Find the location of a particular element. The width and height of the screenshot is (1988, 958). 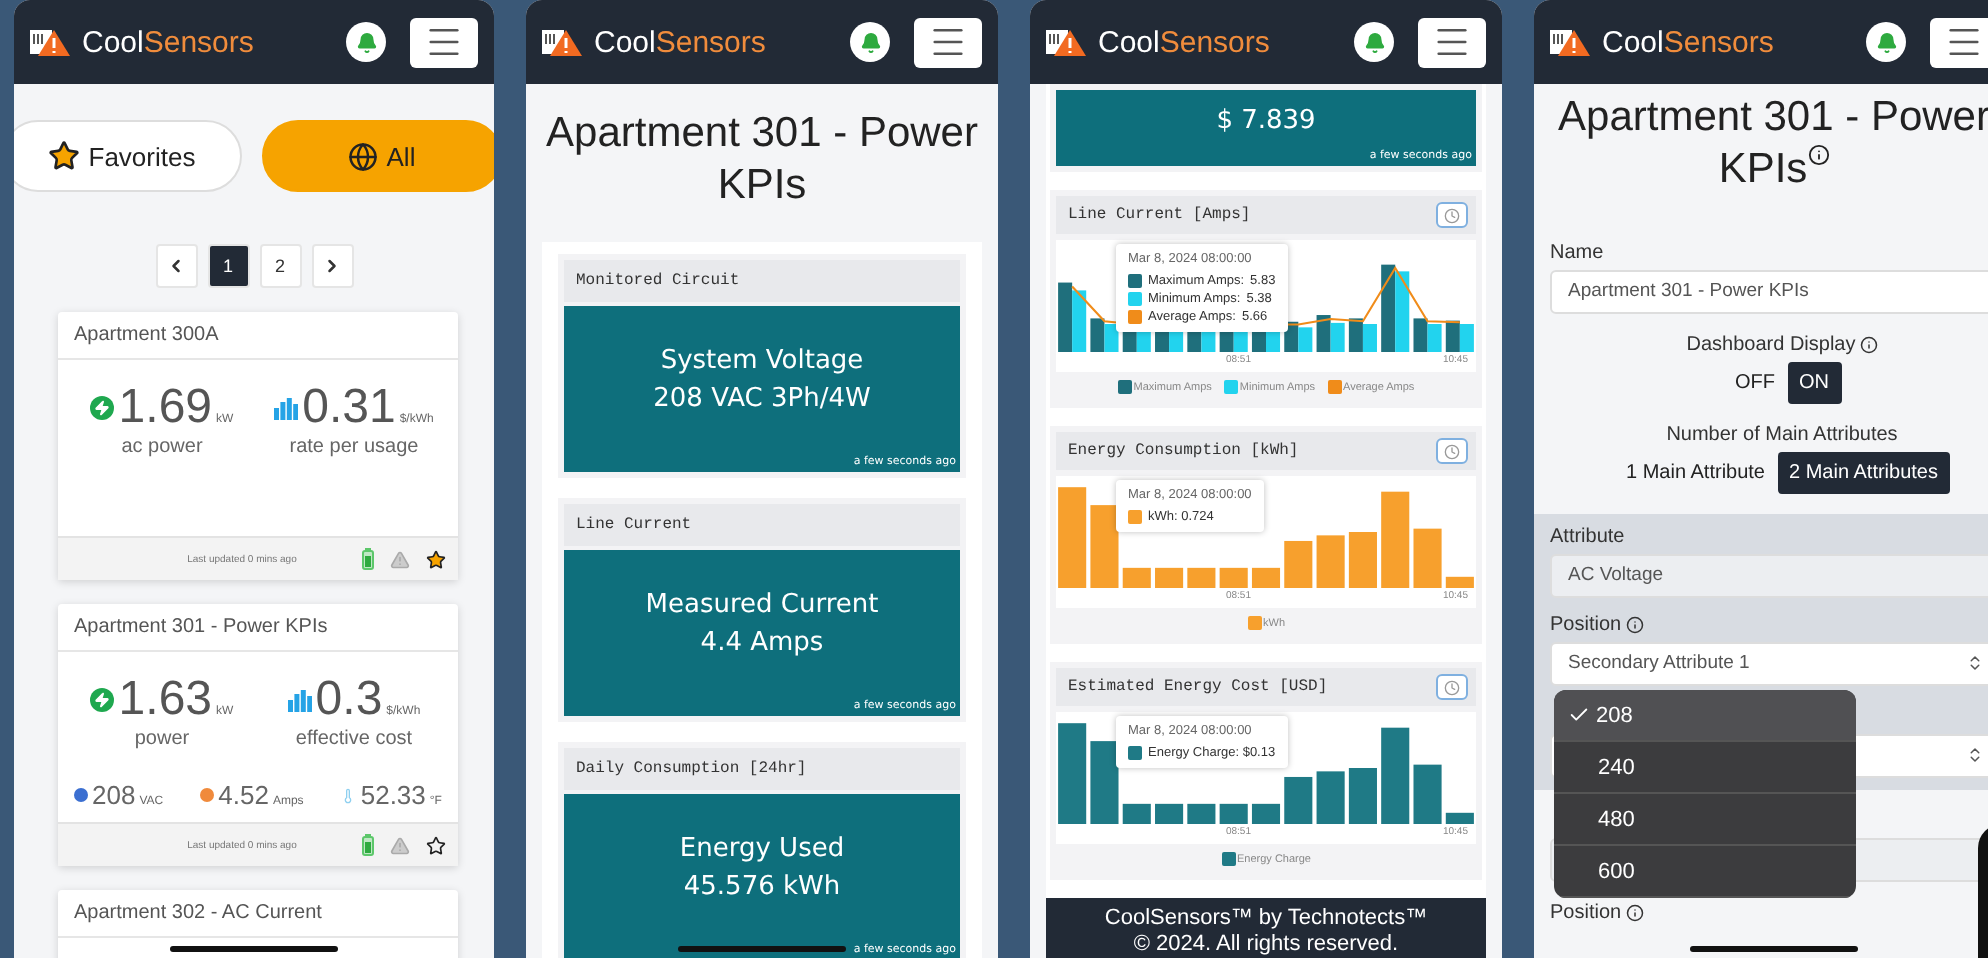

toggle-option: 2 Main Attributes is located at coordinates (1863, 472).